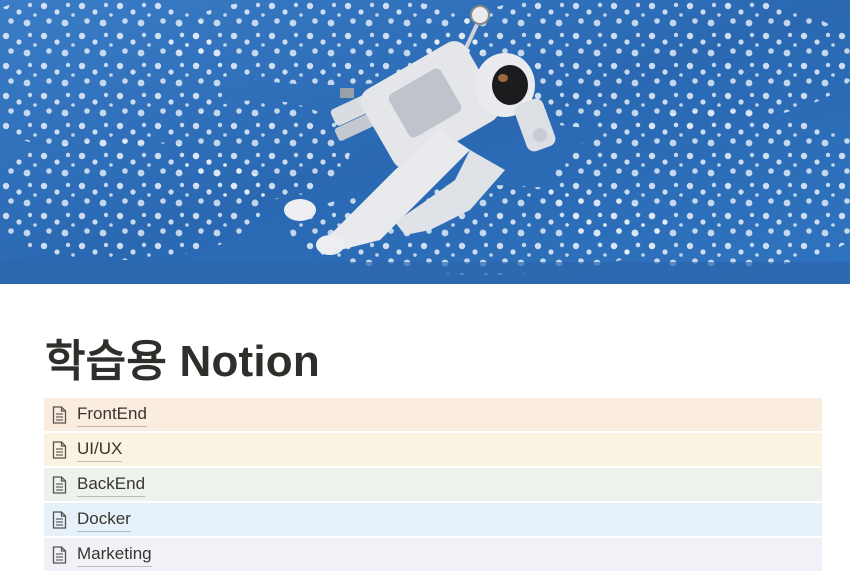 The width and height of the screenshot is (850, 580). I want to click on page-link-label: FrontEnd, so click(112, 415).